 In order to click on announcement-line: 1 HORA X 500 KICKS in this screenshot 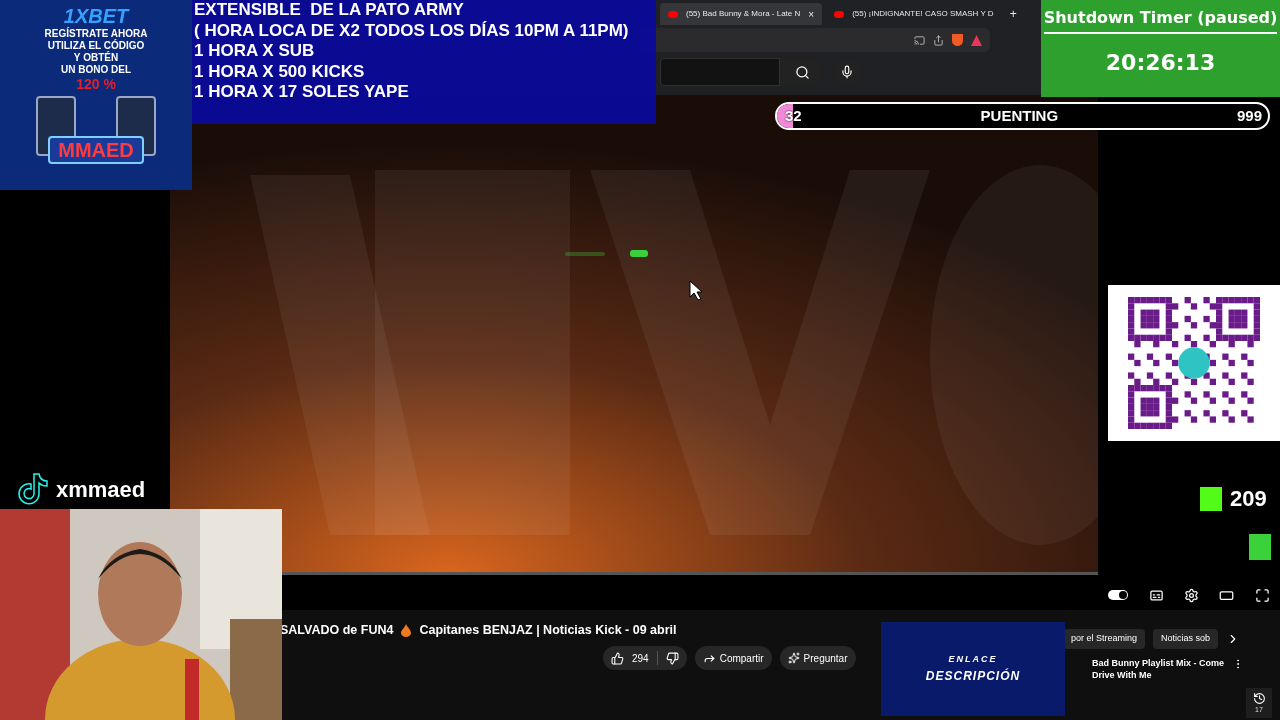, I will do `click(280, 71)`.